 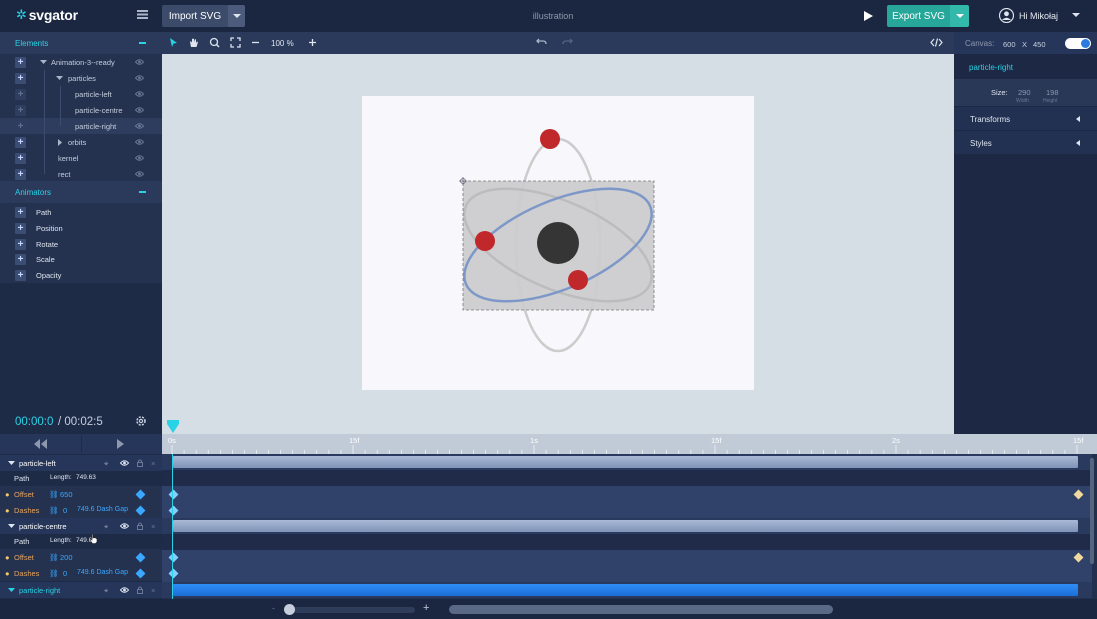 I want to click on import-svg-button: Import SVG, so click(x=195, y=16).